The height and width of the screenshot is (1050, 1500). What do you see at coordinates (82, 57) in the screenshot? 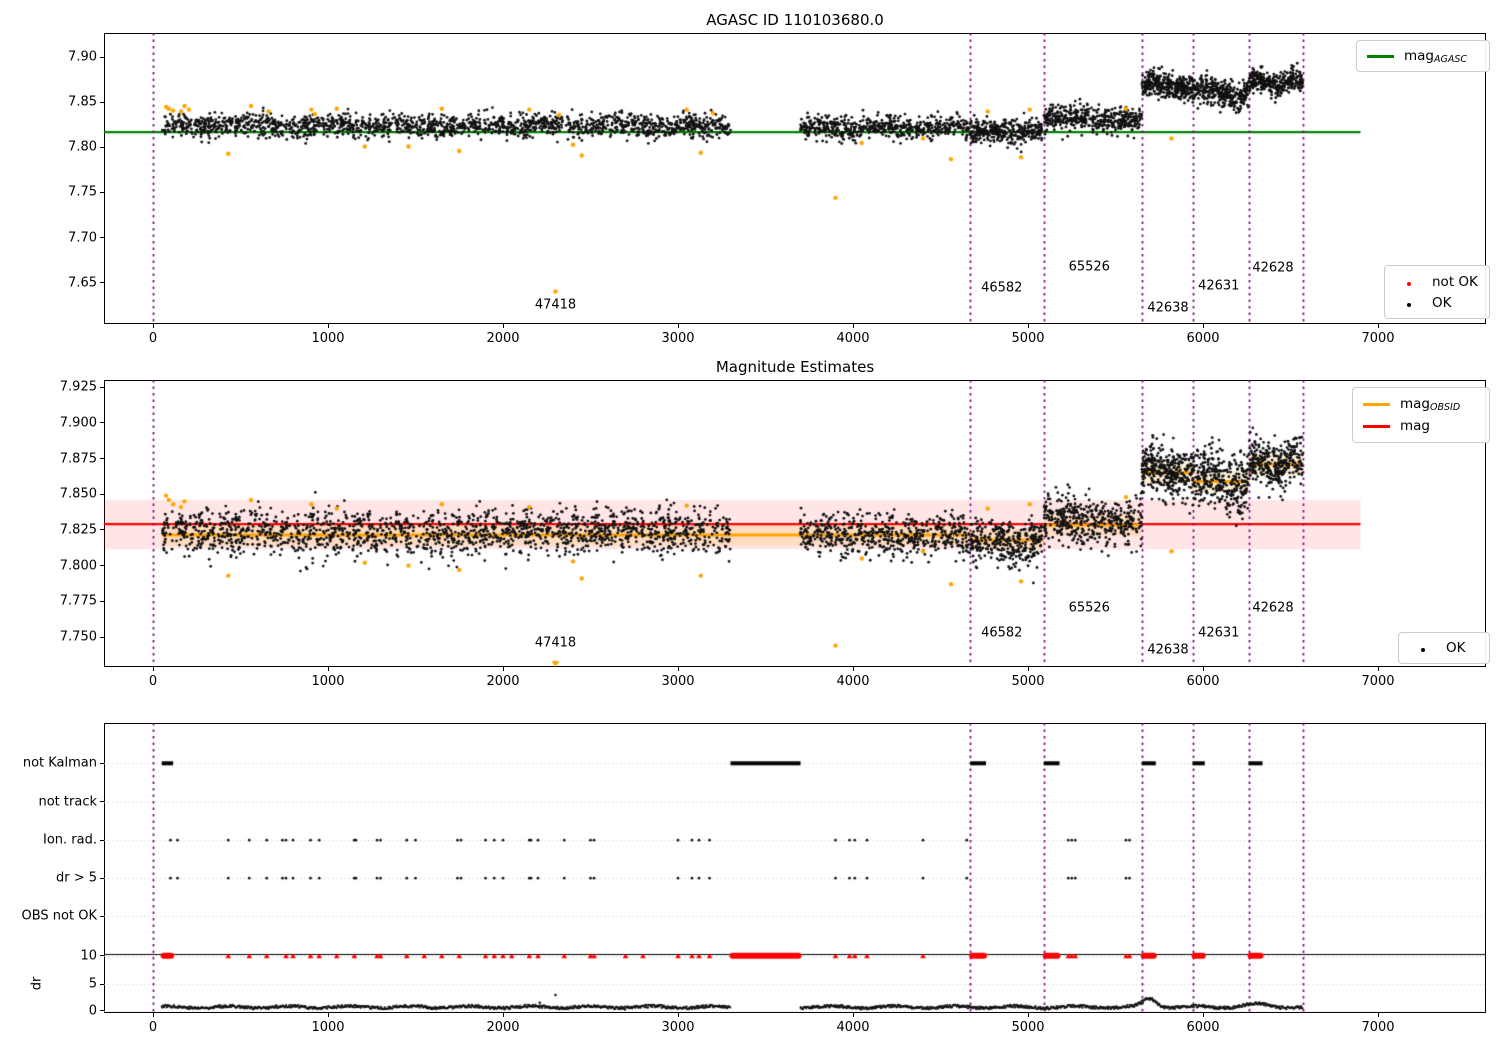
I see `y-tick-label: 7.90` at bounding box center [82, 57].